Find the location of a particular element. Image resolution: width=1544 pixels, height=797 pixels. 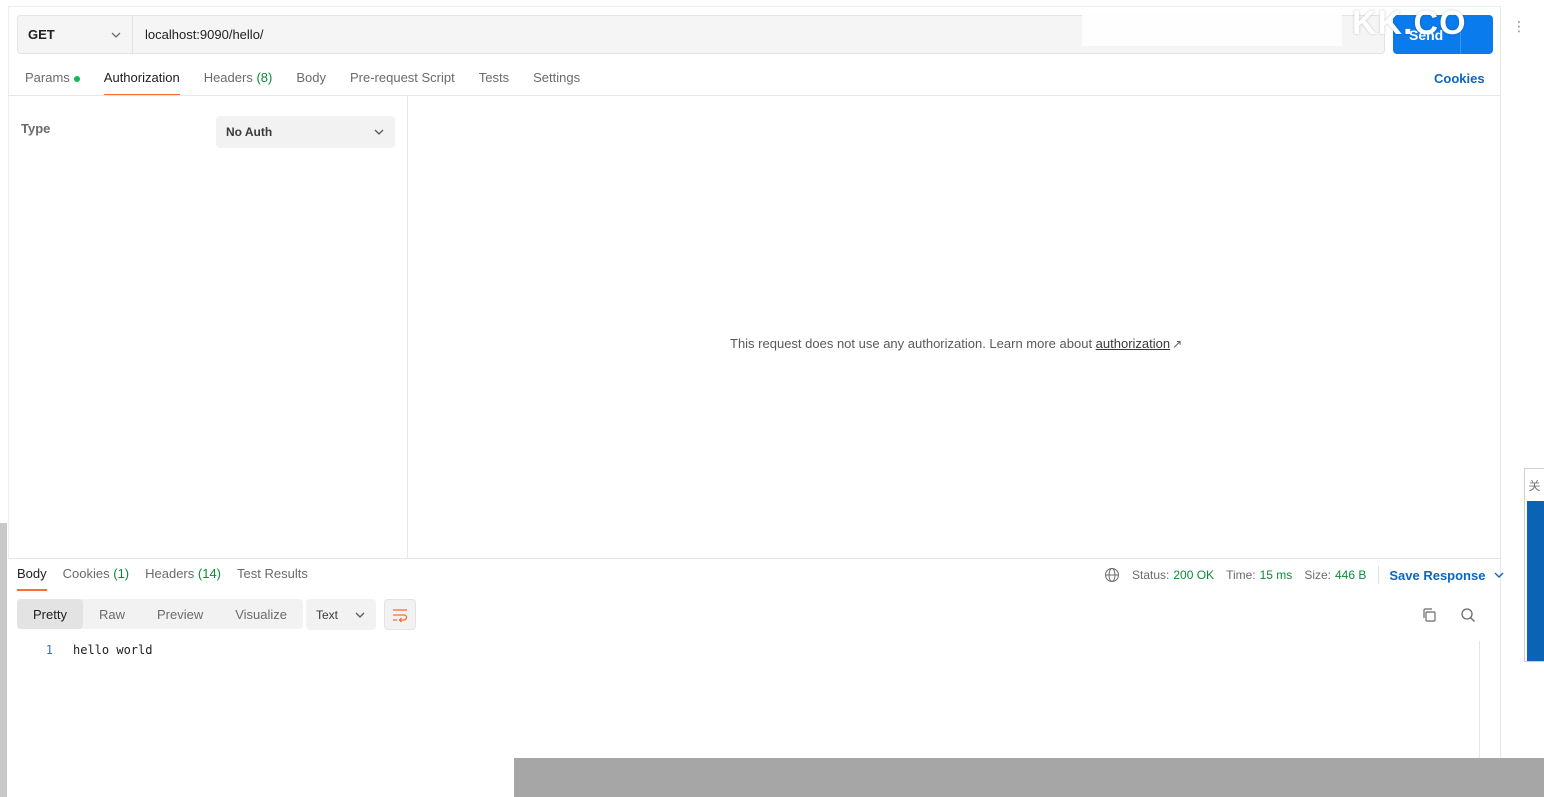

auth-panel-divider is located at coordinates (407, 327).